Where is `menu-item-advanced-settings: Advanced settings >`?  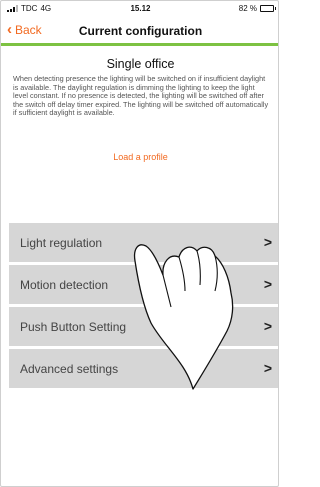
menu-item-advanced-settings: Advanced settings > is located at coordinates (143, 368).